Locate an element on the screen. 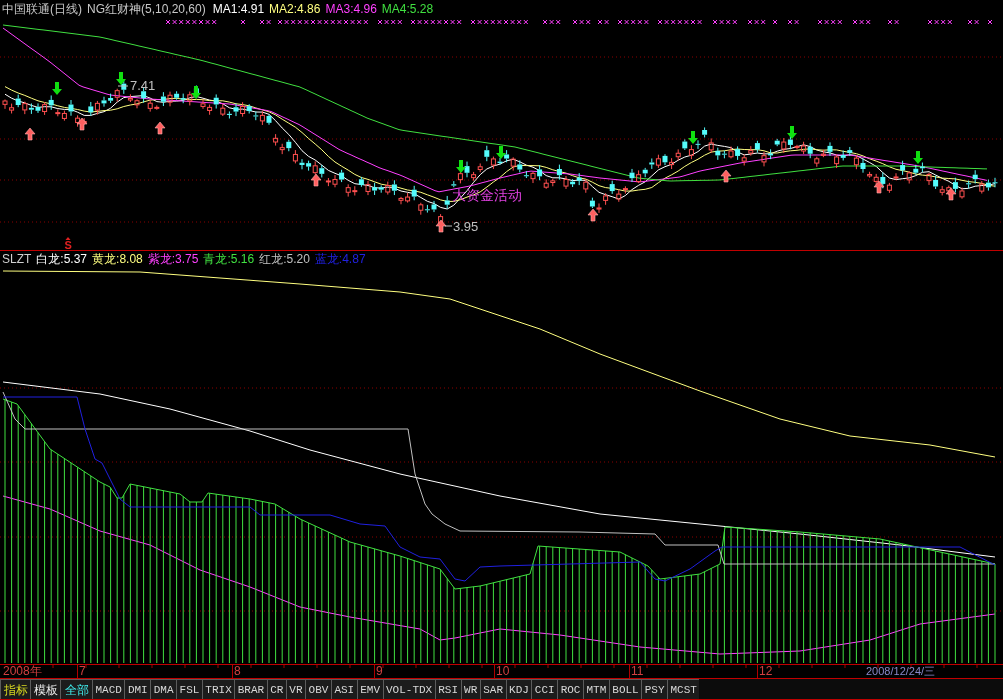 Image resolution: width=1003 pixels, height=700 pixels. group-tab: 全部 is located at coordinates (76, 689).